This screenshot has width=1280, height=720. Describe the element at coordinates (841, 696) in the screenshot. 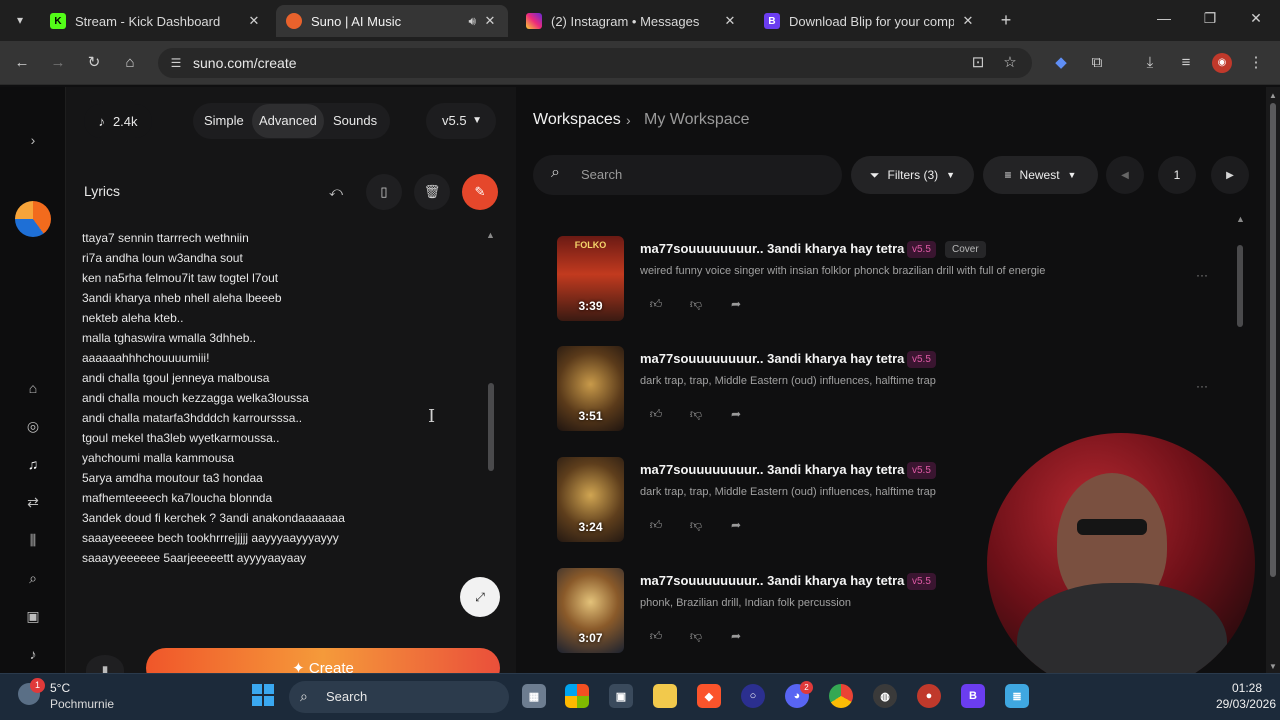

I see `chrome-icon` at that location.